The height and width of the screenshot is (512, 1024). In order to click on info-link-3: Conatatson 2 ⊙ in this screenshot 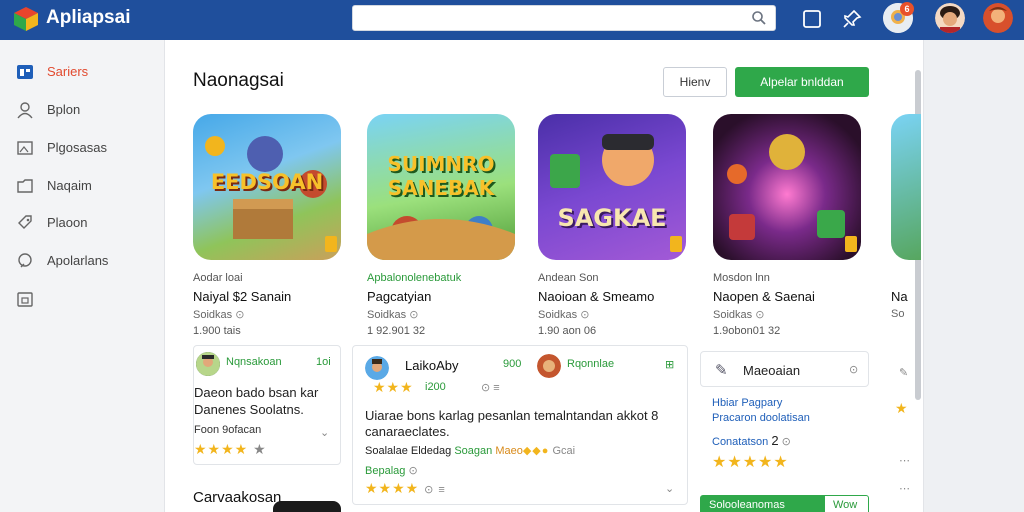, I will do `click(751, 440)`.